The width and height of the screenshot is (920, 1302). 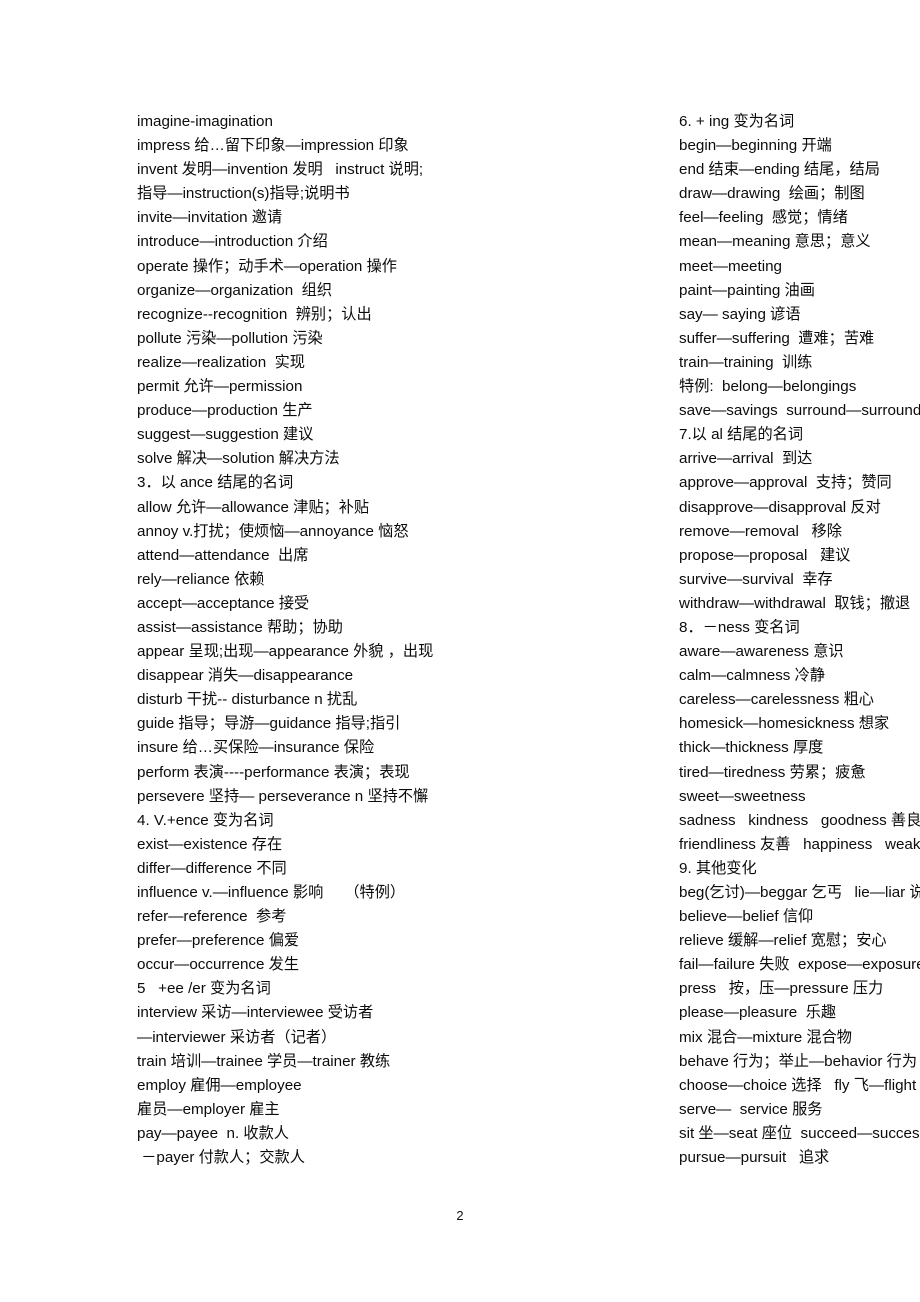 I want to click on text-line: occur—occurrence 发生, so click(x=218, y=965).